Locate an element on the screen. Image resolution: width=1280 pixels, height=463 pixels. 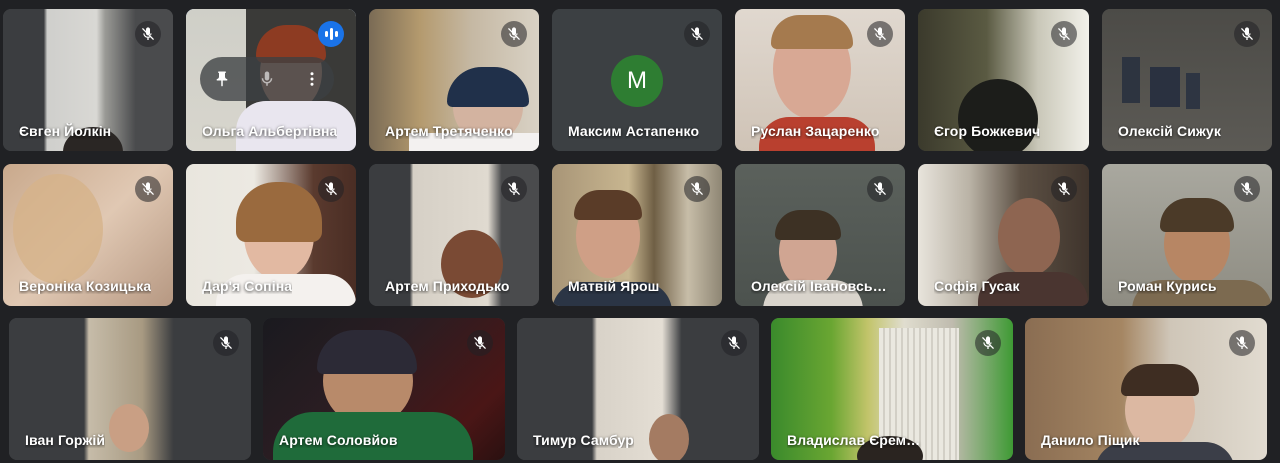
participant-name: Матвій Ярош is located at coordinates (614, 286).